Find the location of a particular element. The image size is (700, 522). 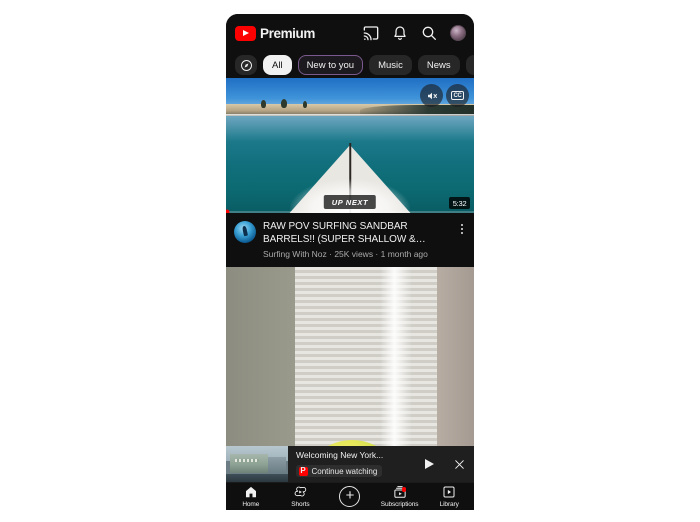

progress-knob is located at coordinates (228, 211).